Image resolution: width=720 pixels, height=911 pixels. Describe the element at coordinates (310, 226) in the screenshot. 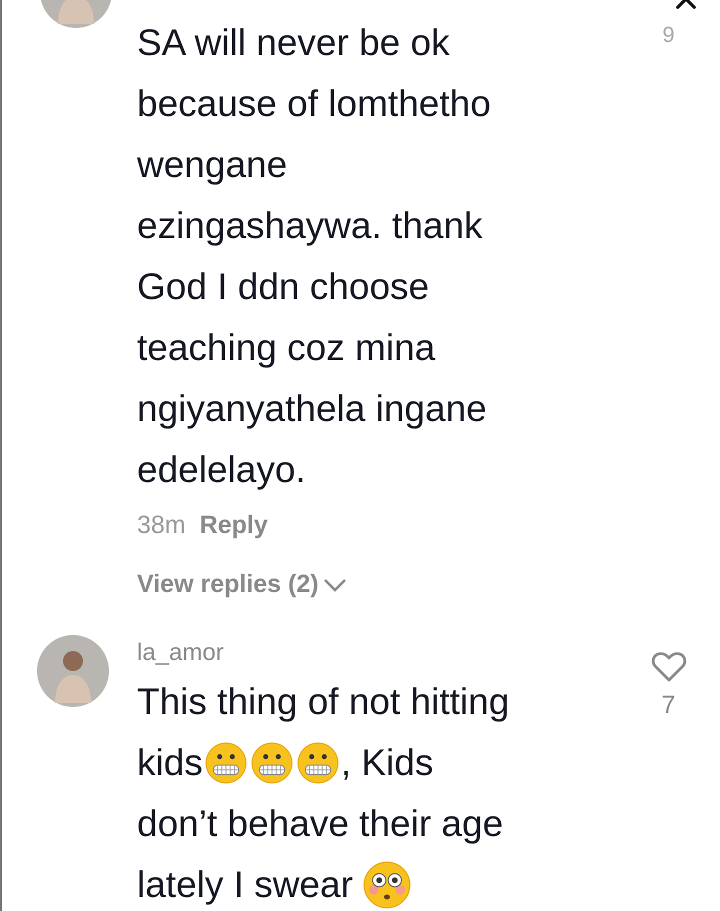

I see `comment-text: ezingashaywa. thank` at that location.